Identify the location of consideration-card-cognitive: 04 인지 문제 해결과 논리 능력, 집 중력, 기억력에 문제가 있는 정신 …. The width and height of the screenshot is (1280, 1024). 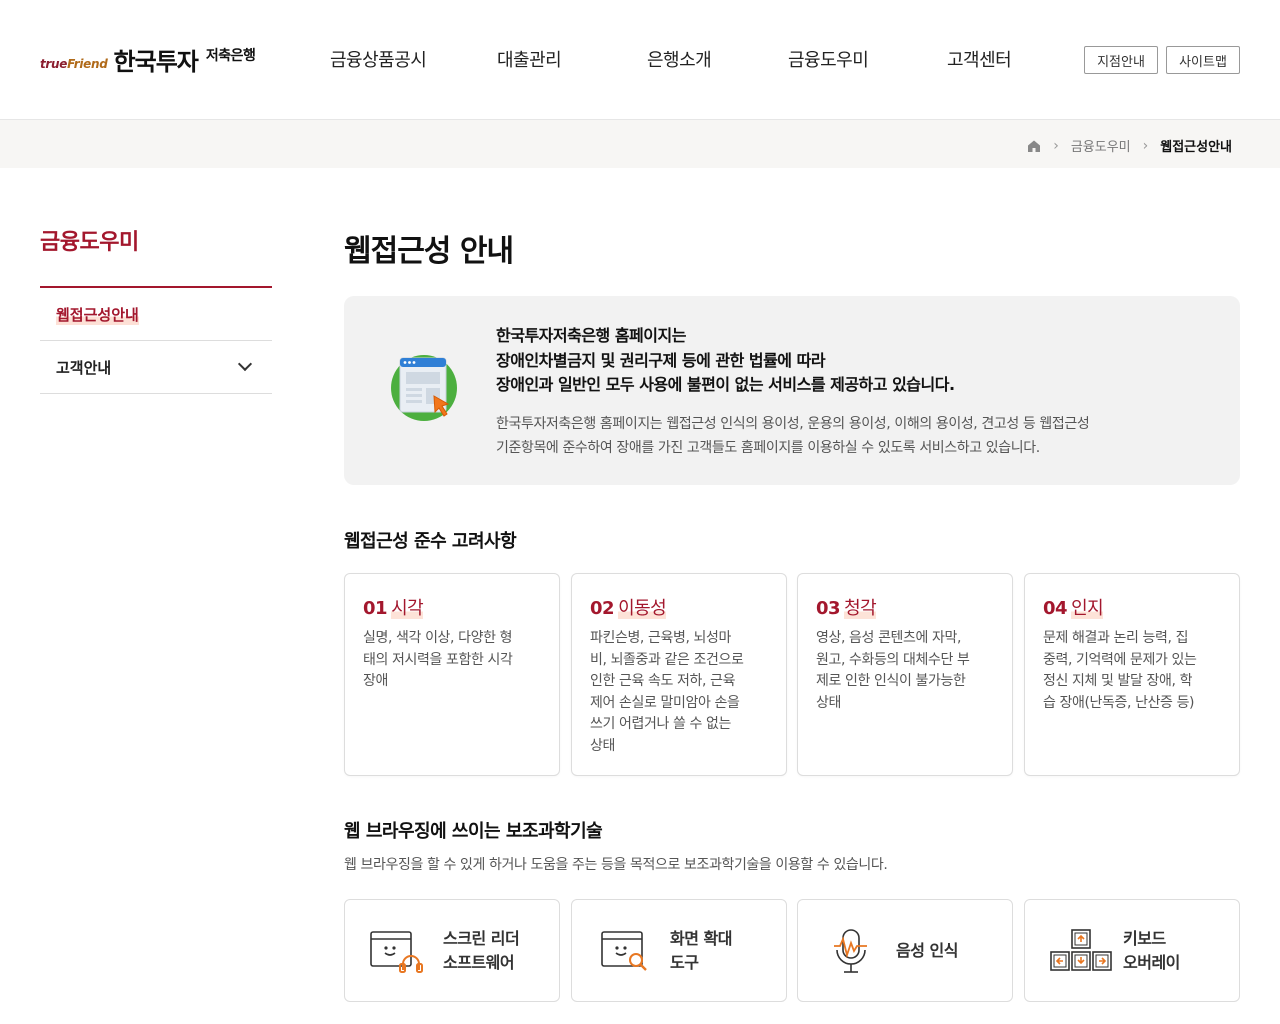
(1132, 674).